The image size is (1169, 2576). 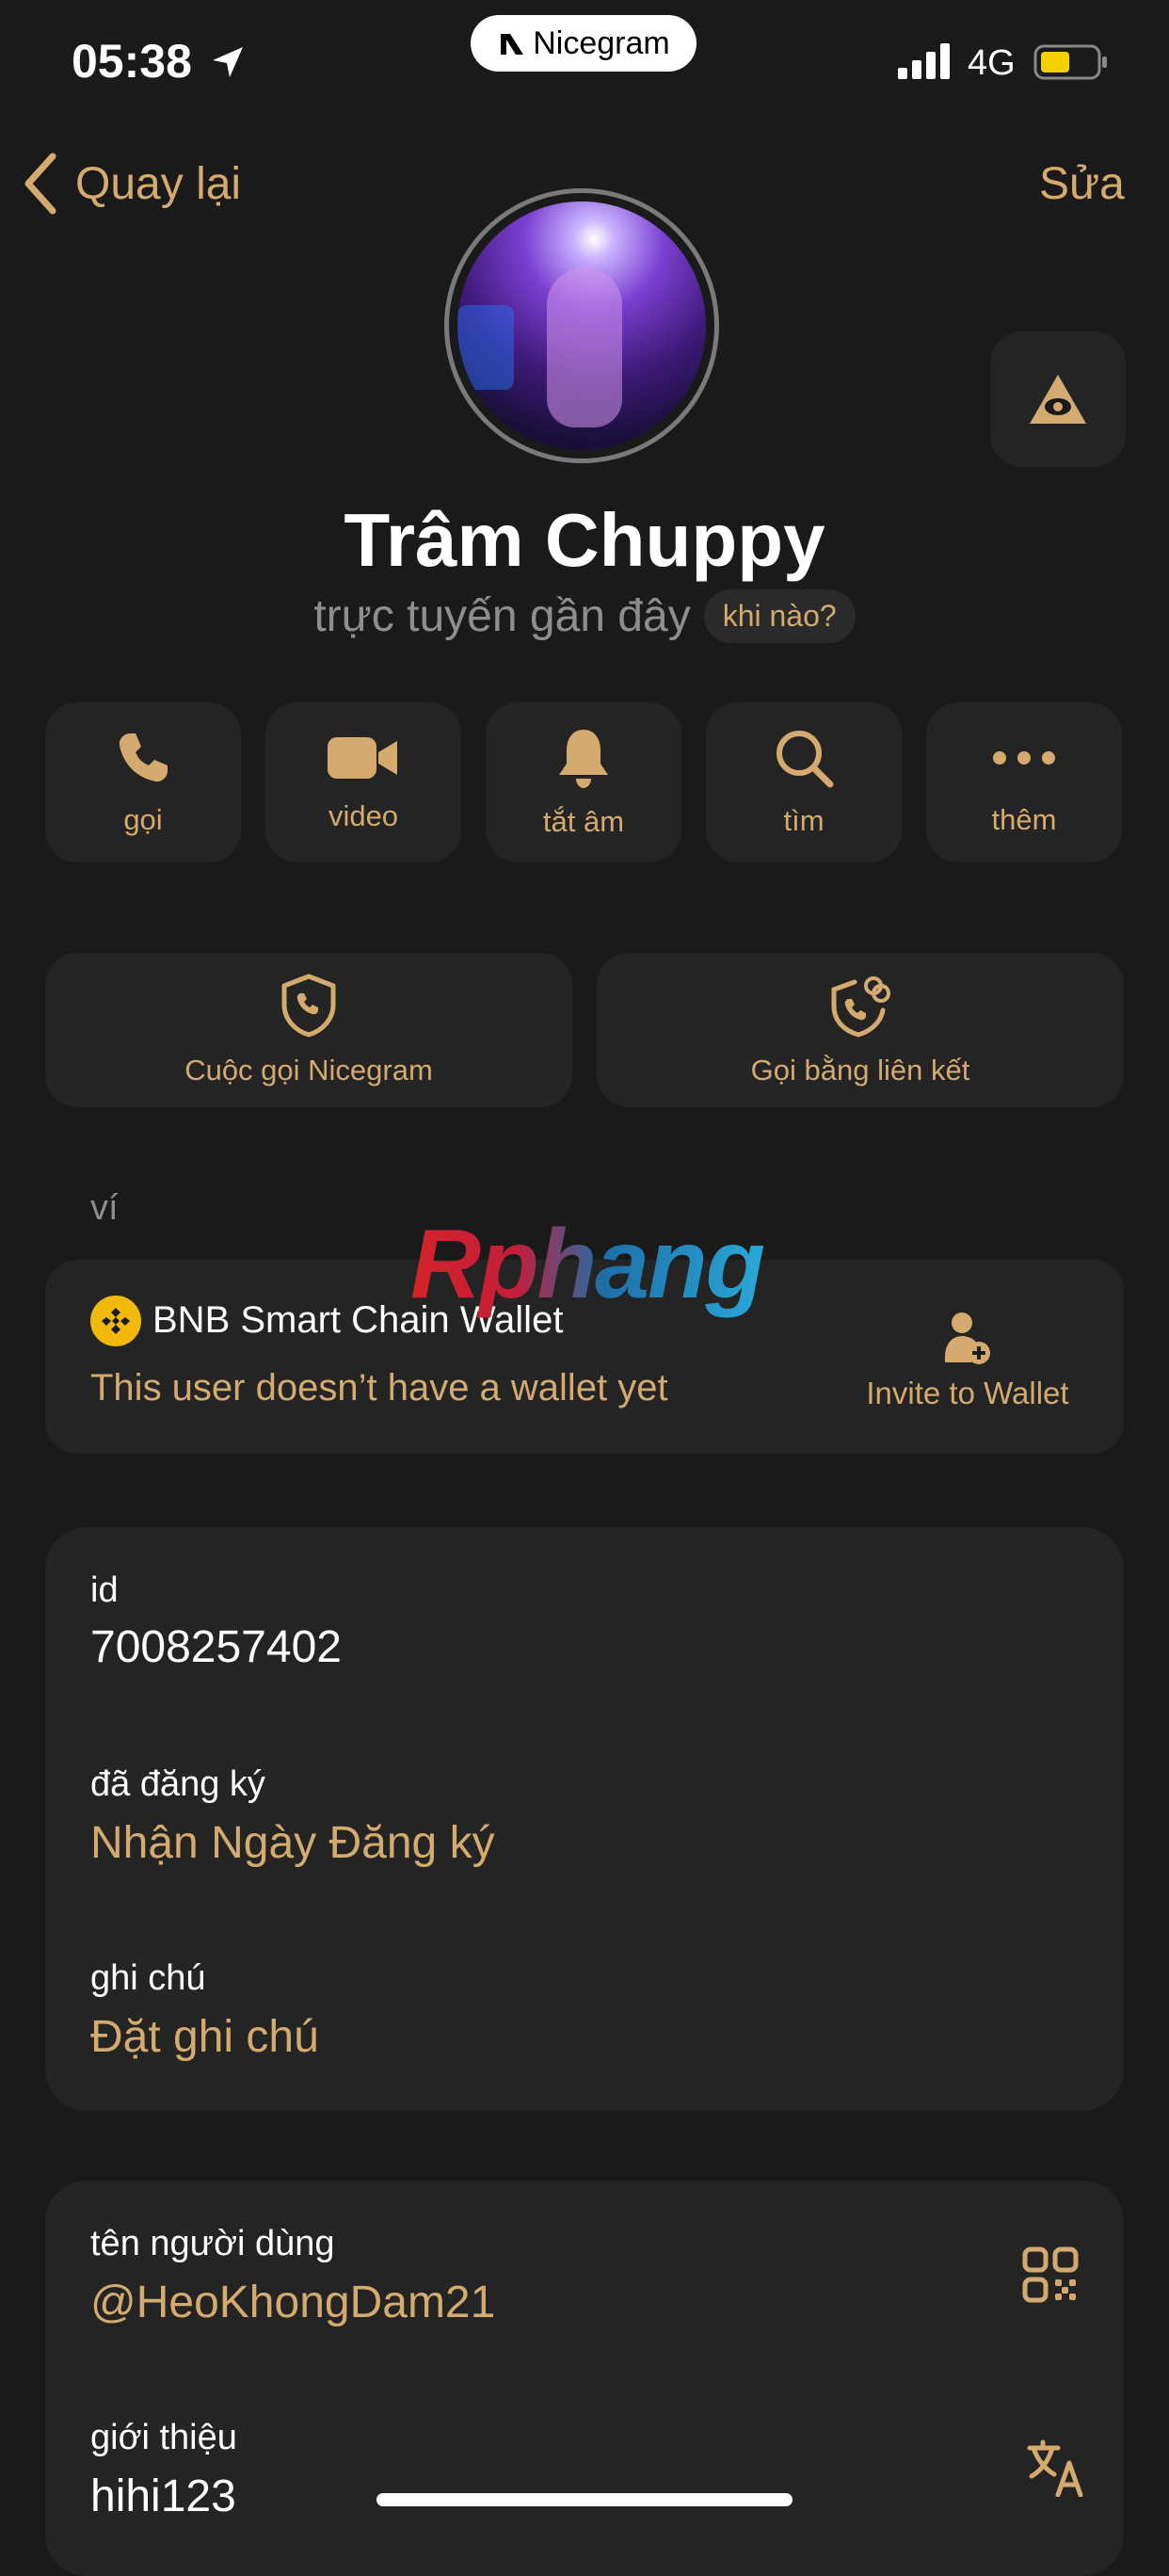 What do you see at coordinates (228, 62) in the screenshot?
I see `location-arrow-icon` at bounding box center [228, 62].